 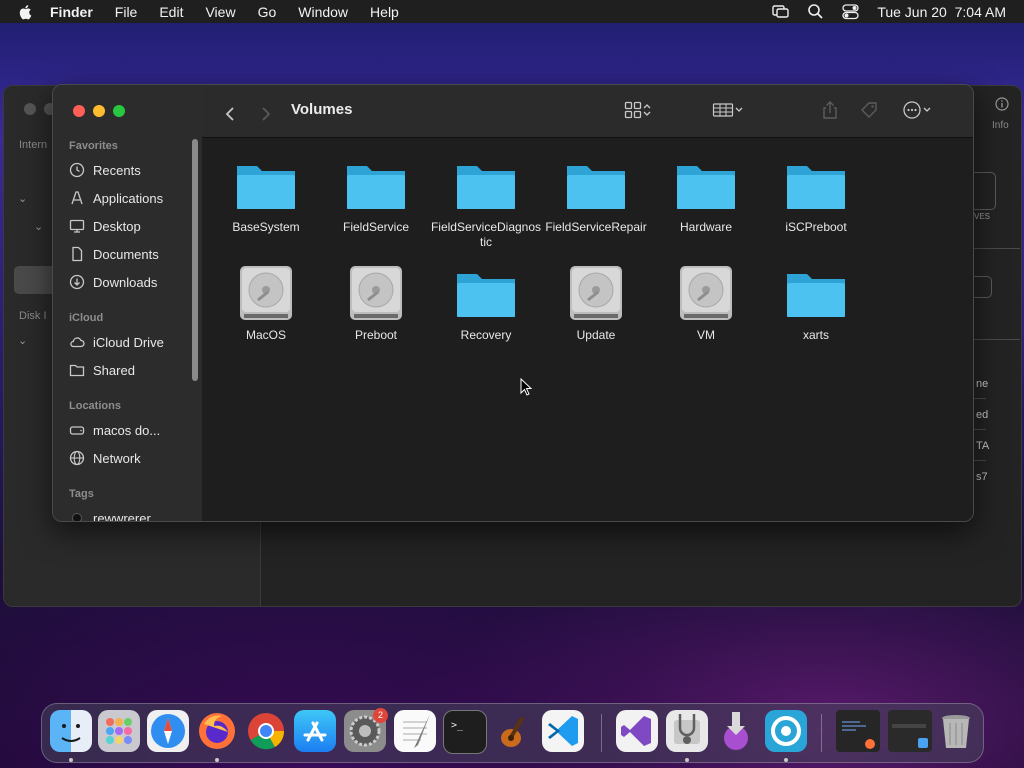 What do you see at coordinates (638, 110) in the screenshot?
I see `view-mode-button` at bounding box center [638, 110].